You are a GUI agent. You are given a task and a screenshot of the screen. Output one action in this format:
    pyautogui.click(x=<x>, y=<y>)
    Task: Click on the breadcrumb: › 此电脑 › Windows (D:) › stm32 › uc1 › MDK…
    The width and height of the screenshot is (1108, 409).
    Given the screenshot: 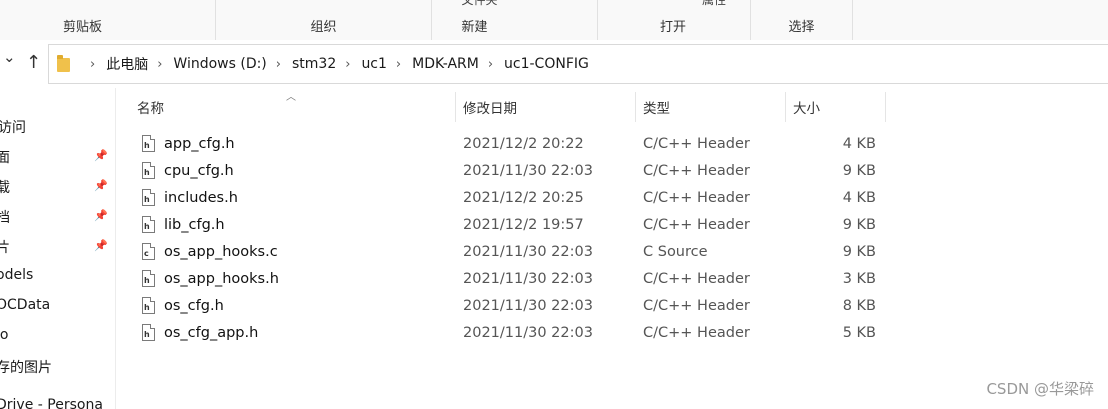 What is the action you would take?
    pyautogui.click(x=335, y=64)
    